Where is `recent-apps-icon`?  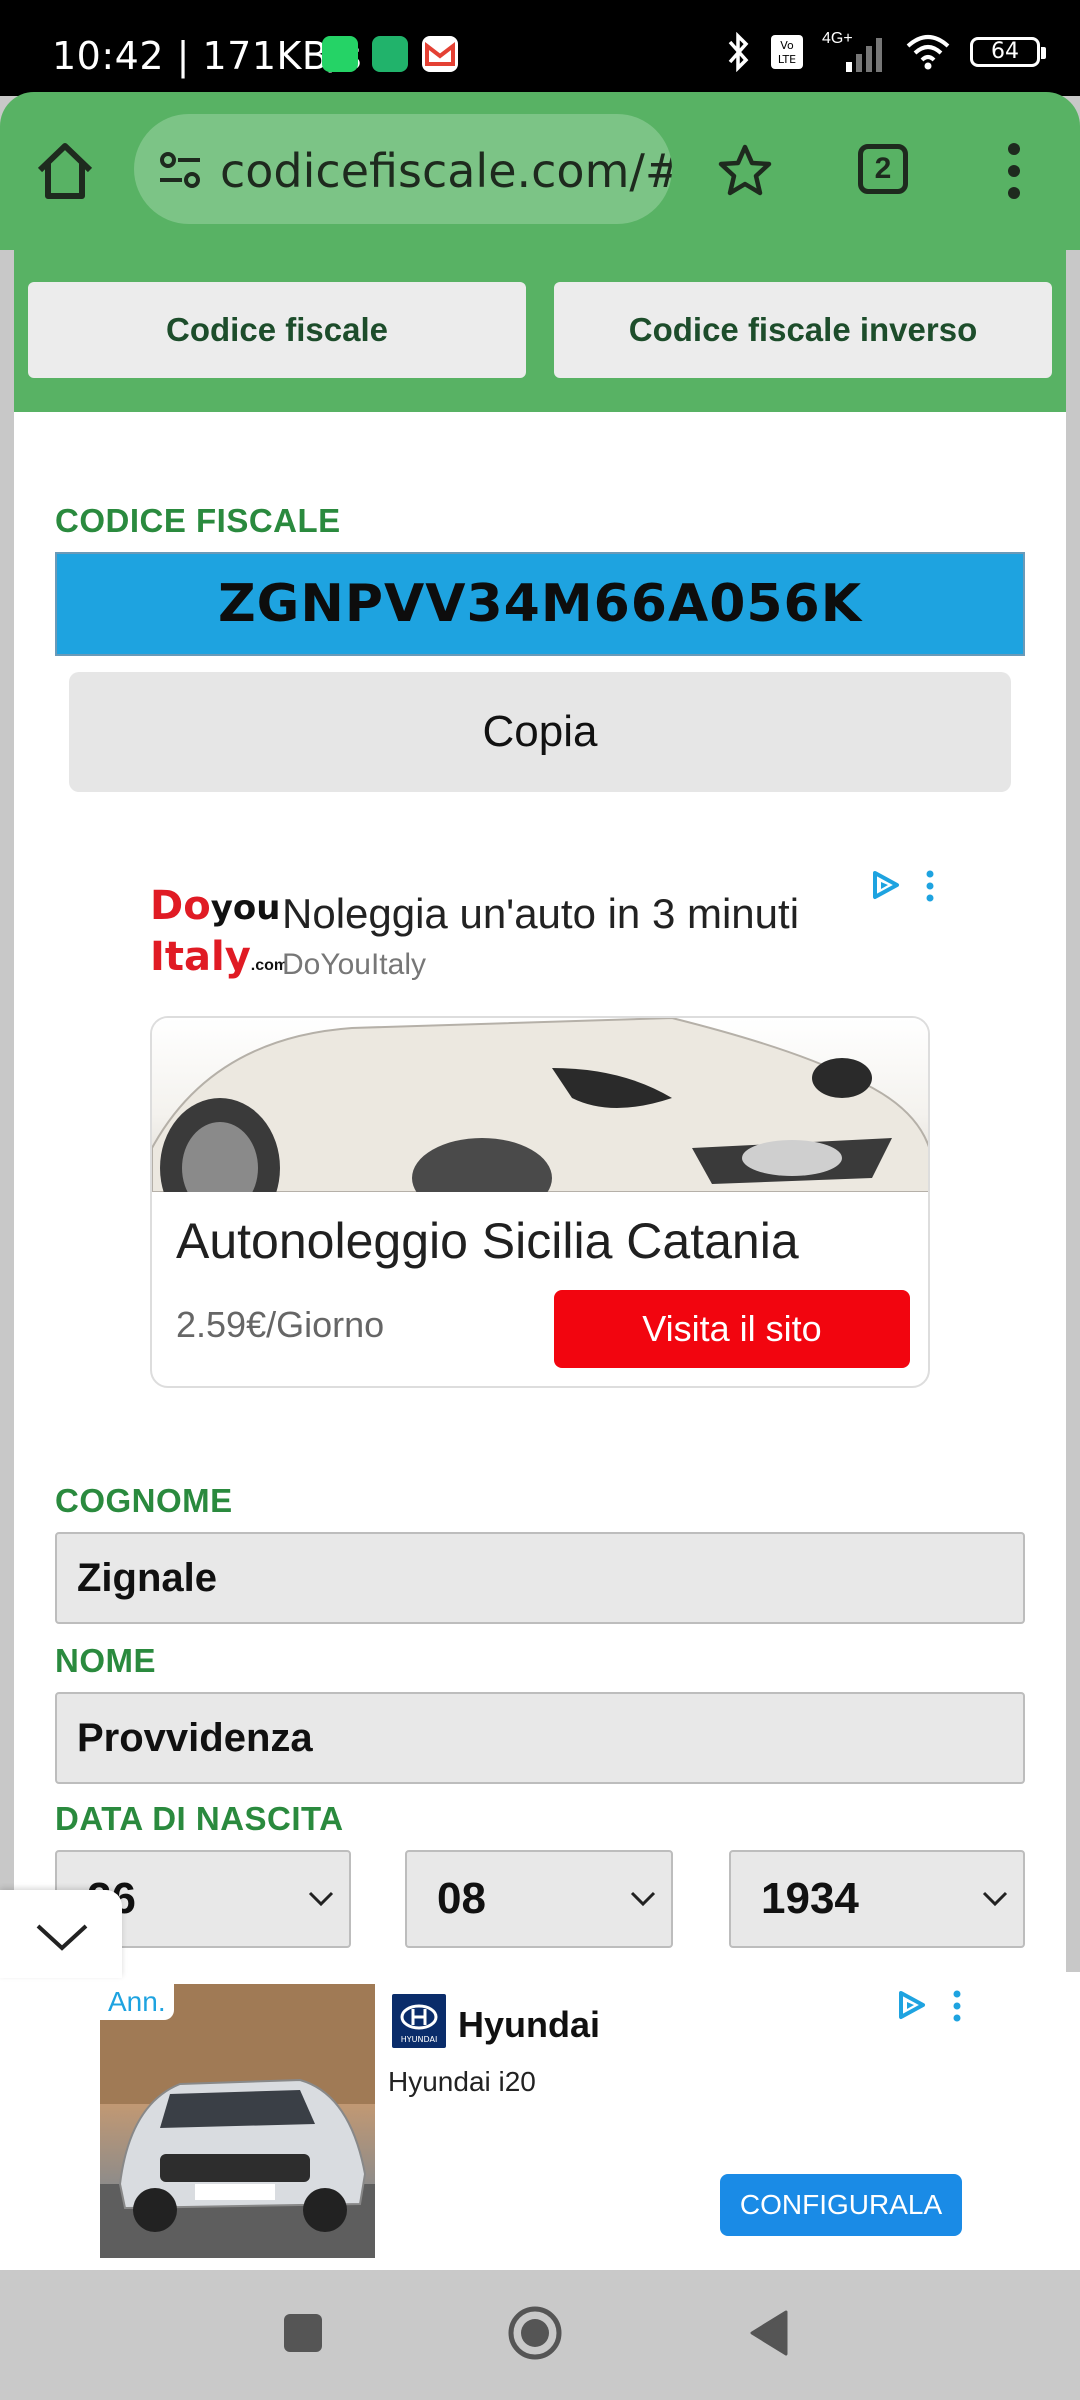 recent-apps-icon is located at coordinates (303, 2333).